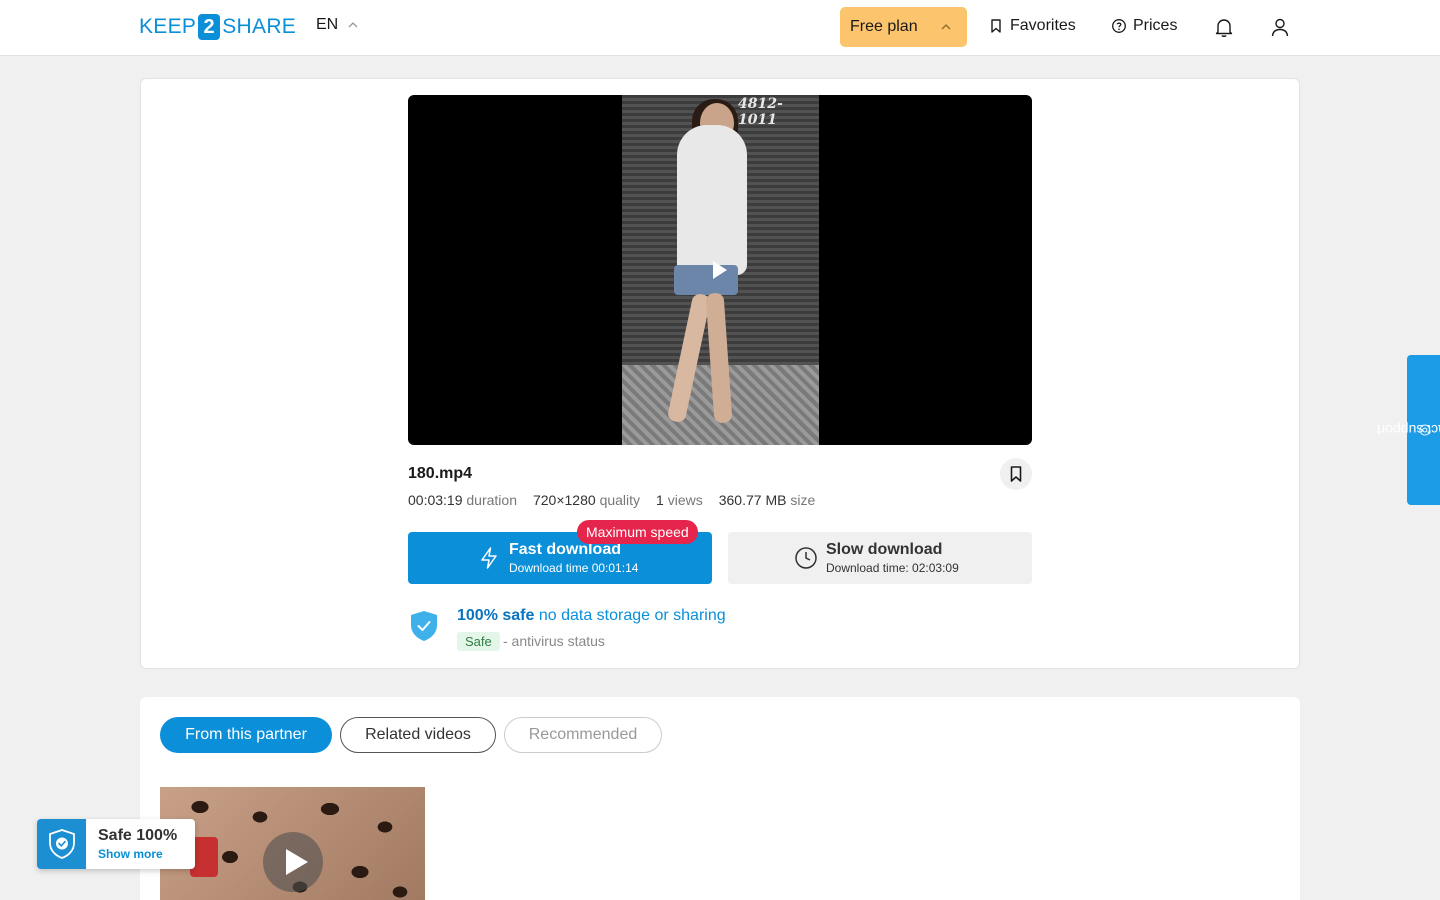  What do you see at coordinates (209, 27) in the screenshot?
I see `logo-badge: 2` at bounding box center [209, 27].